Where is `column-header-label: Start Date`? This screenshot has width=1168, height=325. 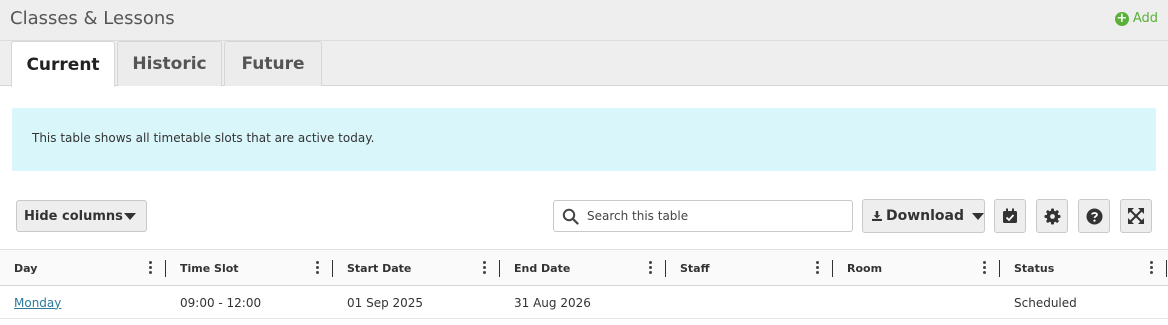
column-header-label: Start Date is located at coordinates (379, 268).